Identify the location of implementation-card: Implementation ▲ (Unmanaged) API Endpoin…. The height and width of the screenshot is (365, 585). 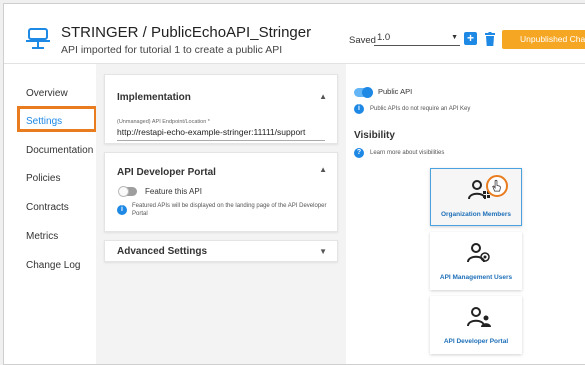
(221, 109).